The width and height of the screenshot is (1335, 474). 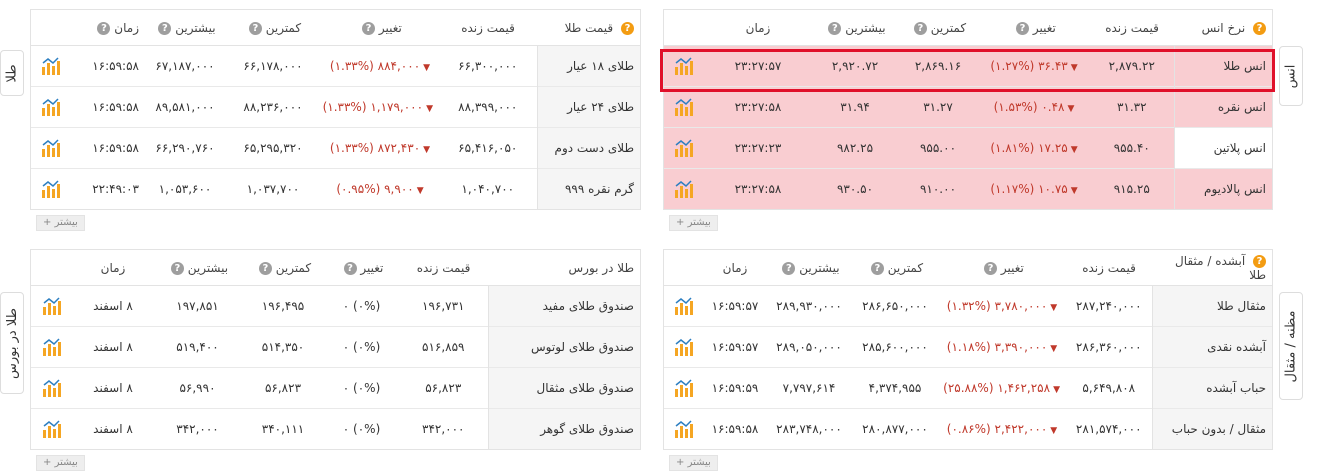 What do you see at coordinates (12, 343) in the screenshot?
I see `tab-bourse: طلا در بورس` at bounding box center [12, 343].